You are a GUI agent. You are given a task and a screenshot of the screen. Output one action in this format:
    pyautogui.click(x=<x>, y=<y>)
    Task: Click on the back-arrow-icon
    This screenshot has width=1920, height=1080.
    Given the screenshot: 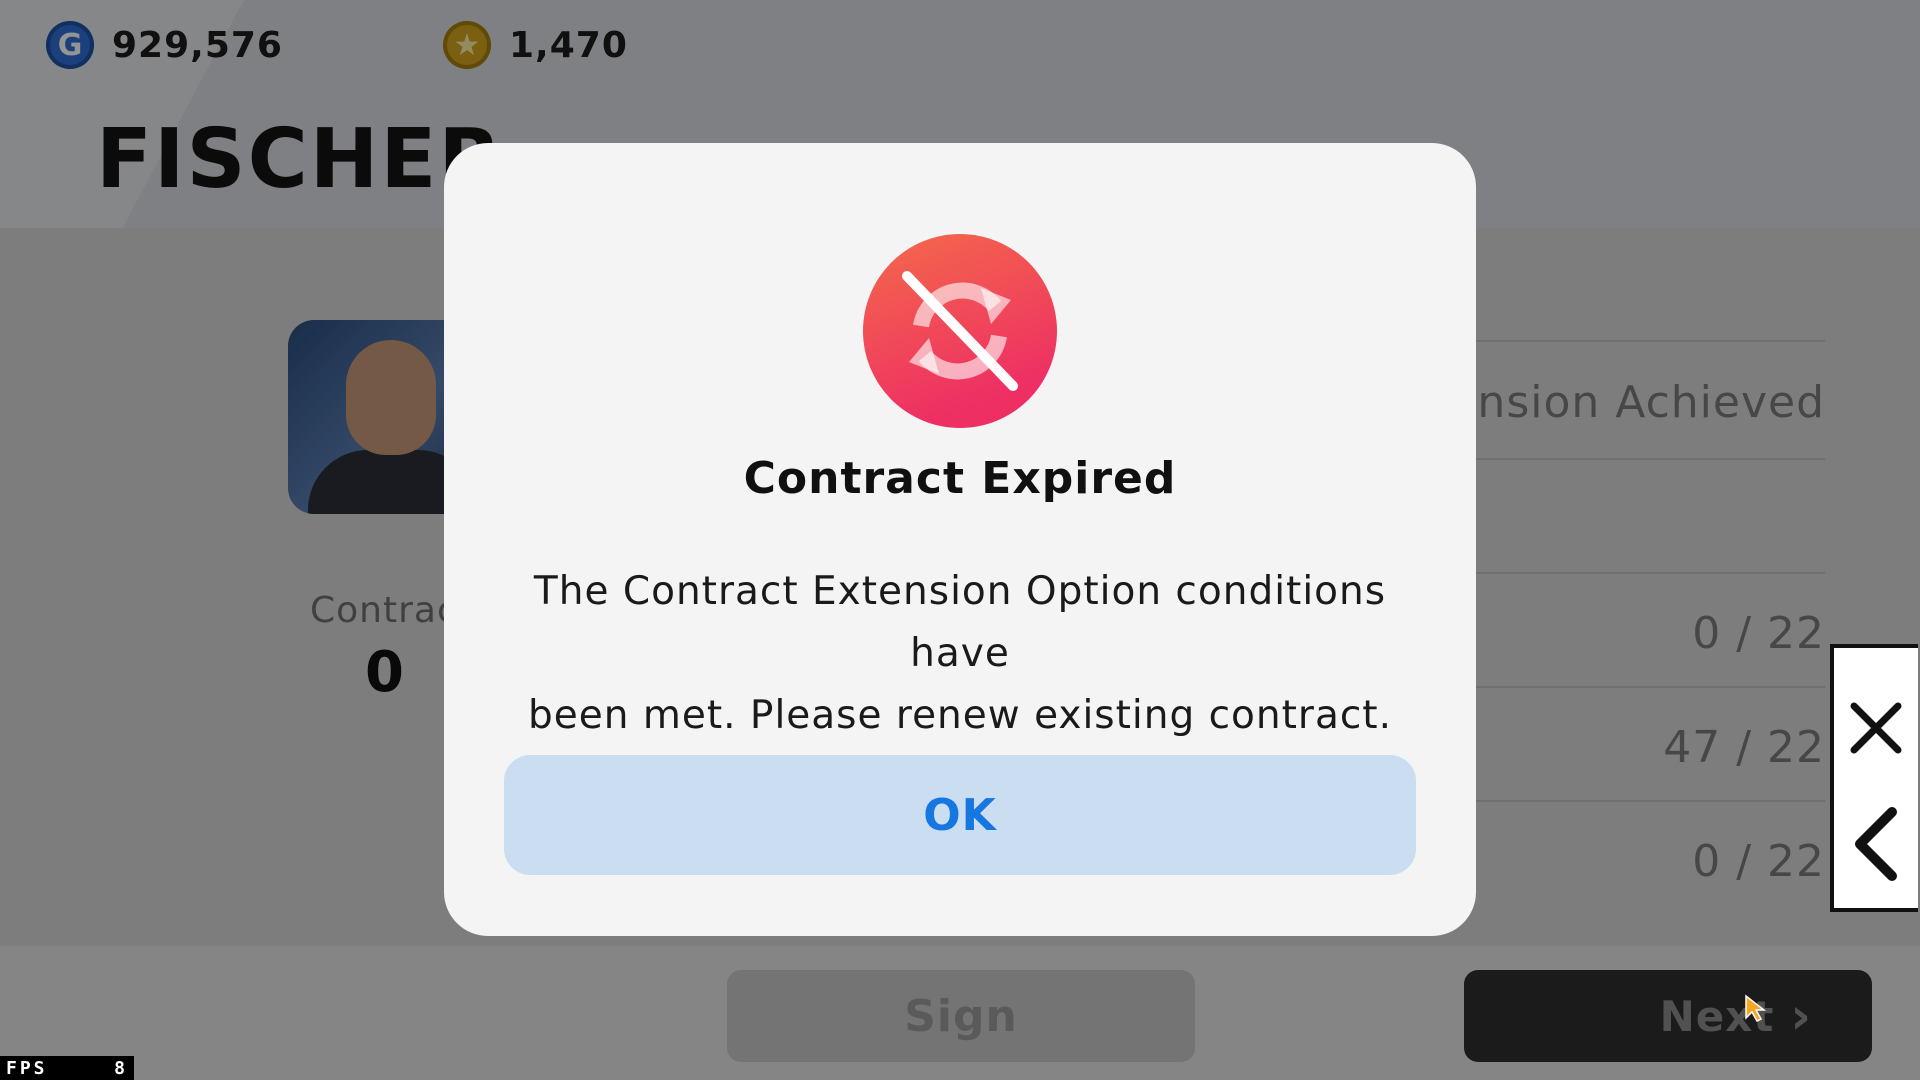 What is the action you would take?
    pyautogui.click(x=1876, y=844)
    